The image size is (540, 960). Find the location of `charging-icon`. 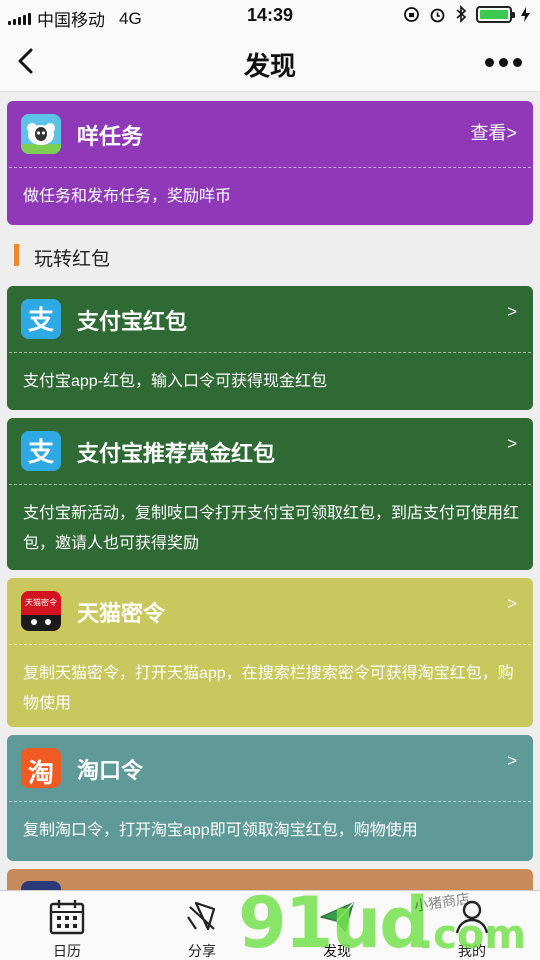

charging-icon is located at coordinates (525, 14).